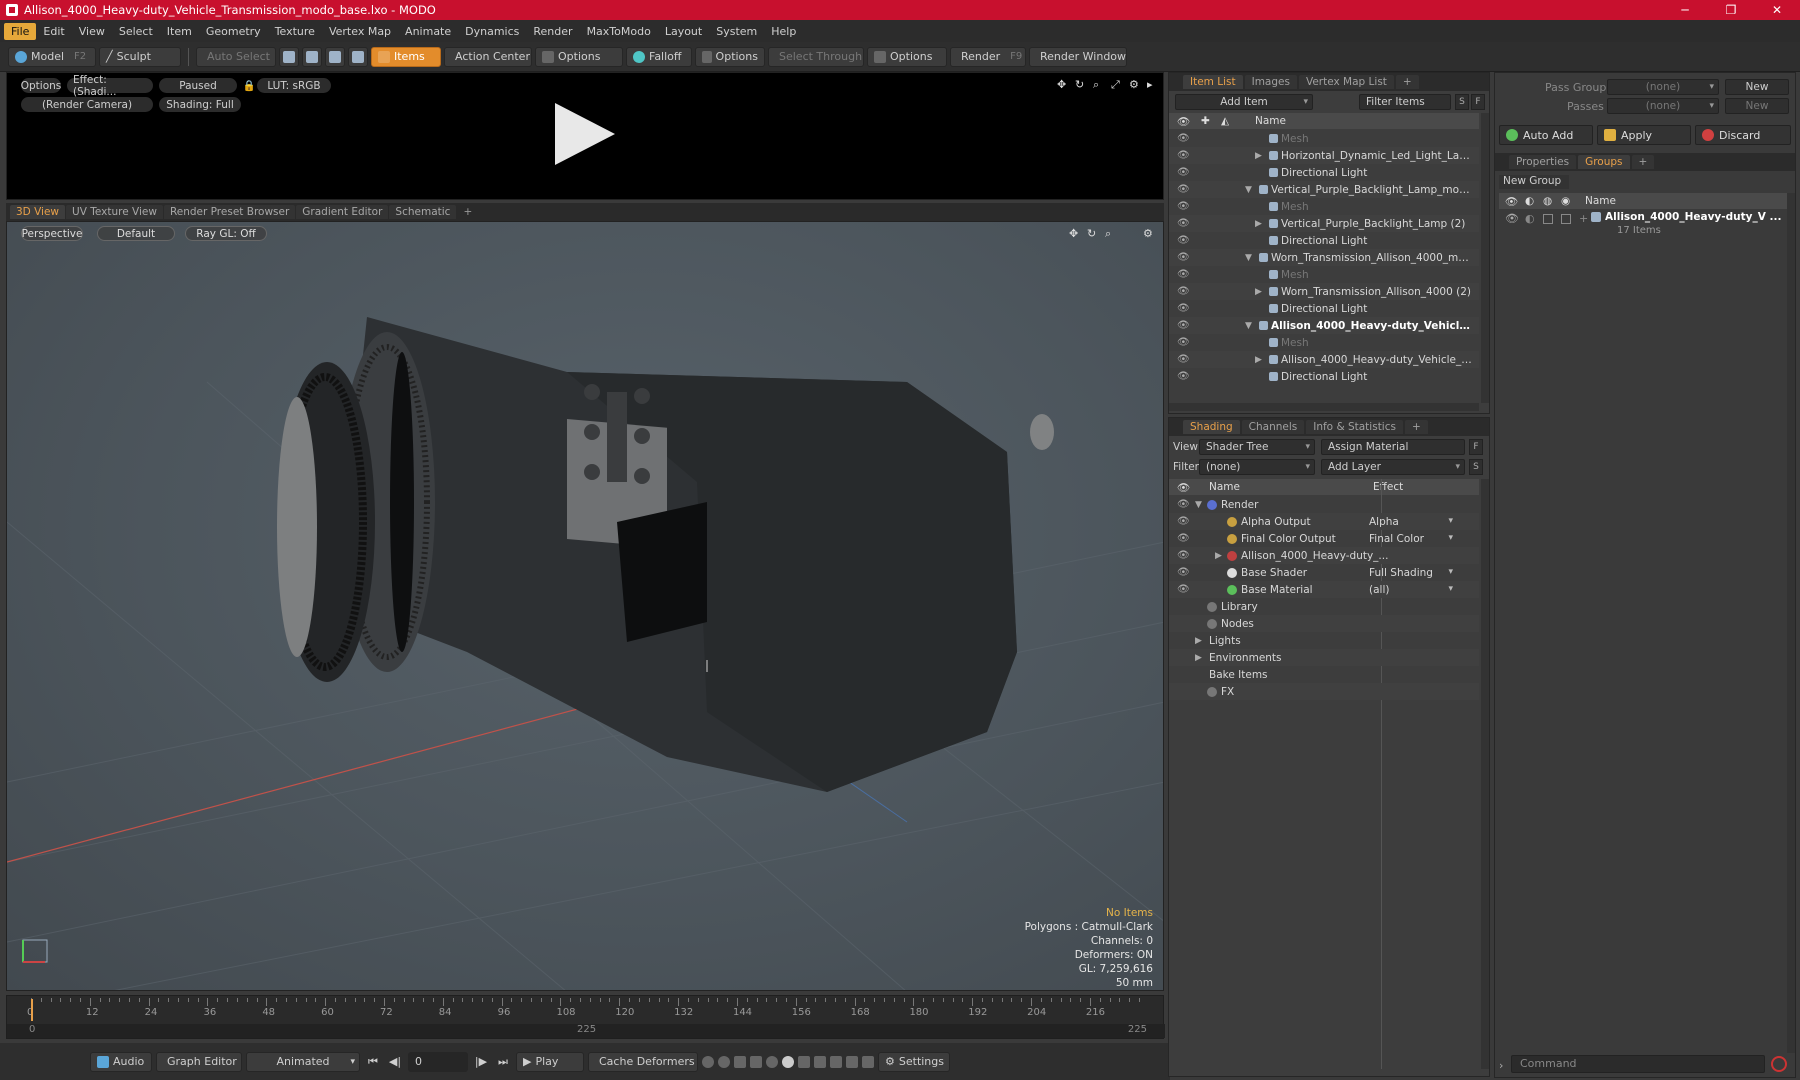  I want to click on materials-mode-button, so click(358, 56).